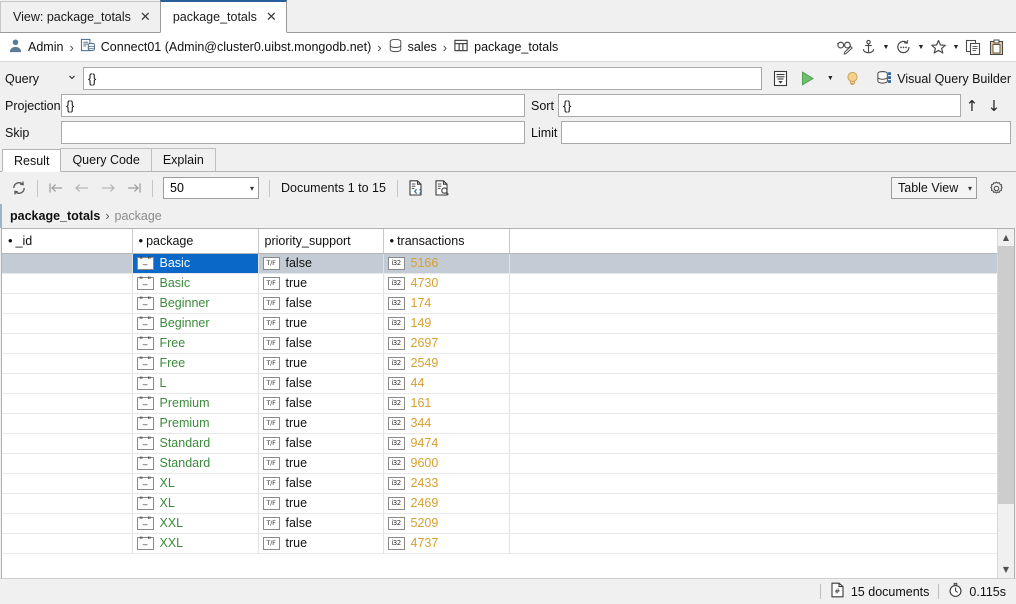  What do you see at coordinates (19, 188) in the screenshot?
I see `refresh-icon` at bounding box center [19, 188].